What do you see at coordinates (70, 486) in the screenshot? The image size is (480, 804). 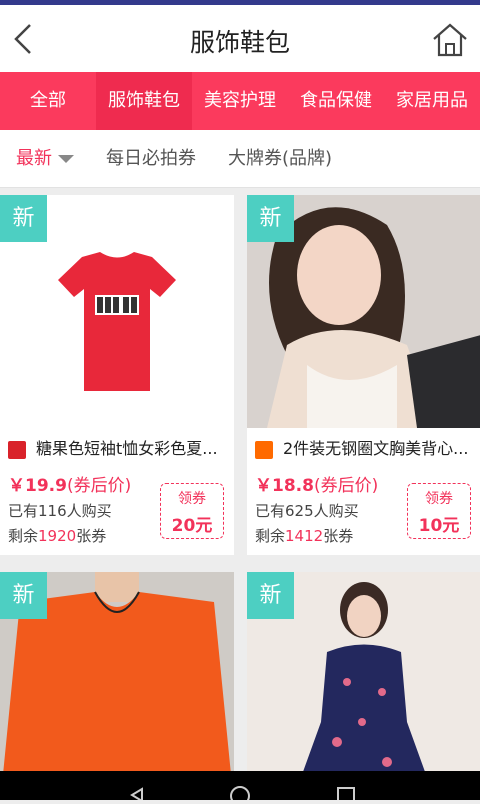 I see `product-price: ￥19.9(券后价)` at bounding box center [70, 486].